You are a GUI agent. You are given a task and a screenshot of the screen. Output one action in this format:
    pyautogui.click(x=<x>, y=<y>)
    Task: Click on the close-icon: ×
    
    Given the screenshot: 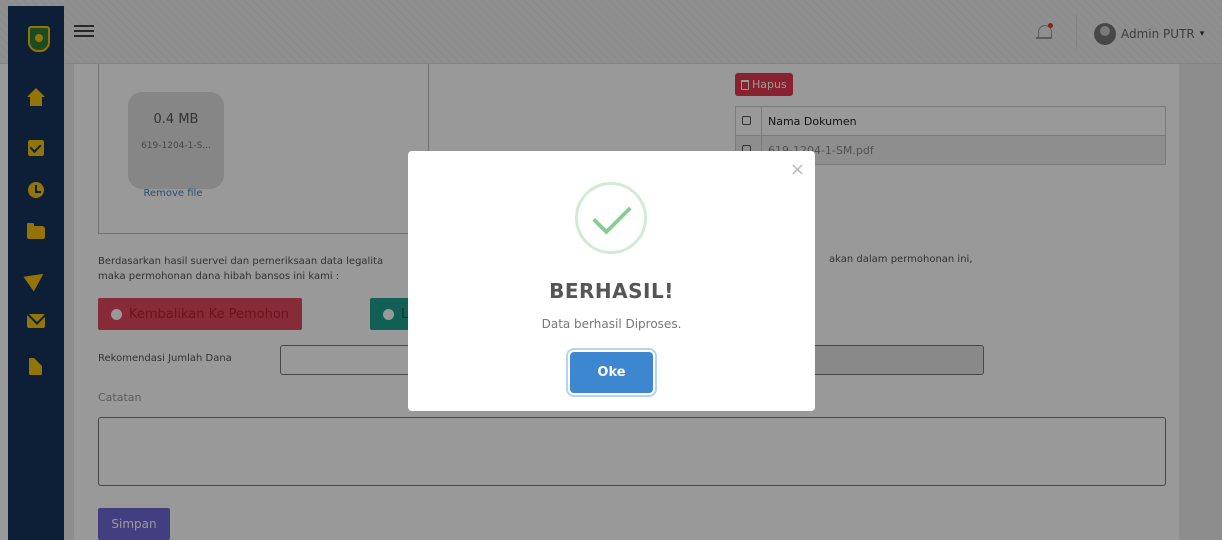 What is the action you would take?
    pyautogui.click(x=797, y=170)
    